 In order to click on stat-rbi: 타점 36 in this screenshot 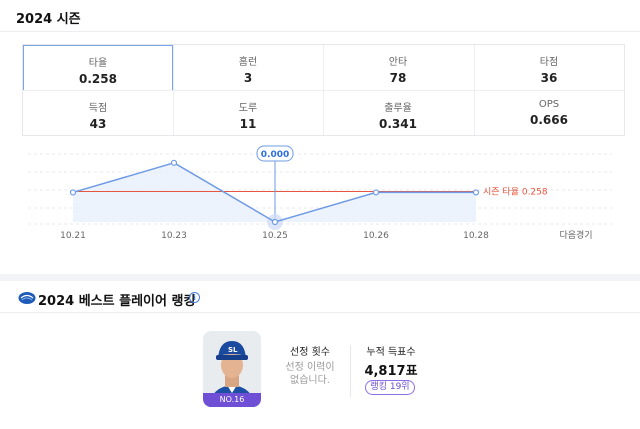, I will do `click(549, 68)`.